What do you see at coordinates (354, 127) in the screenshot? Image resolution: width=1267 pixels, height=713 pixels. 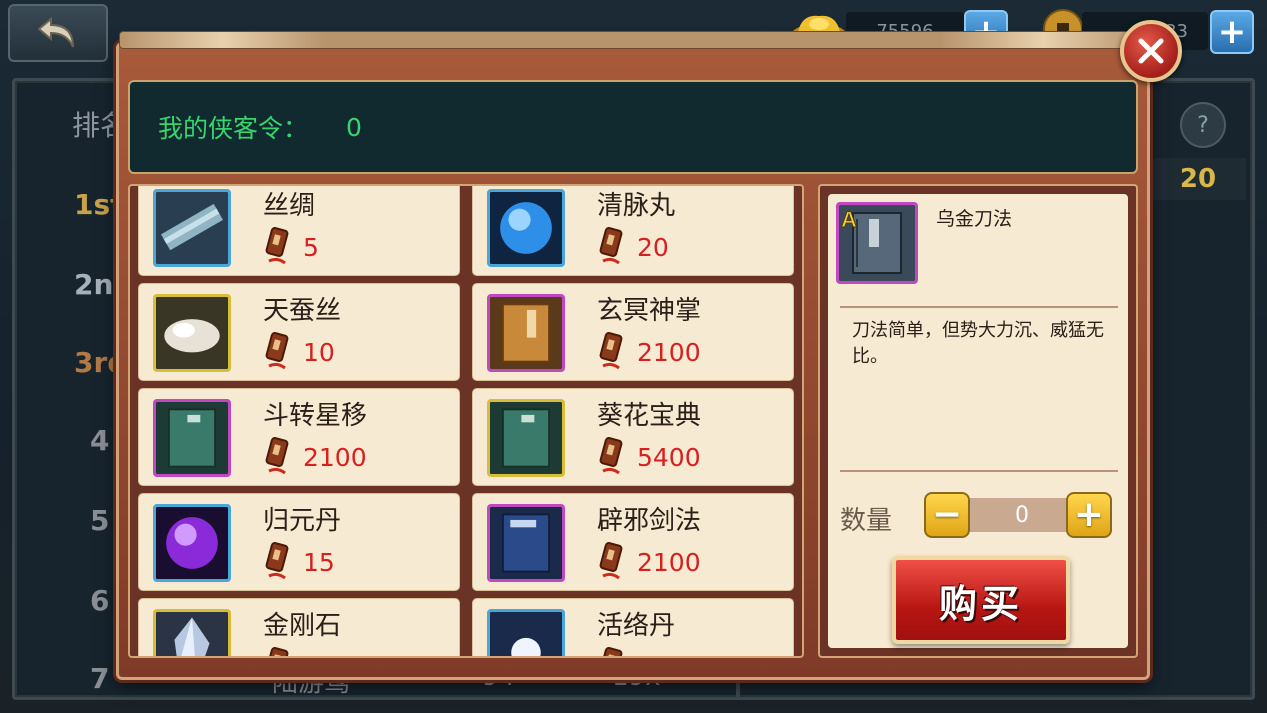 I see `token-value: 0` at bounding box center [354, 127].